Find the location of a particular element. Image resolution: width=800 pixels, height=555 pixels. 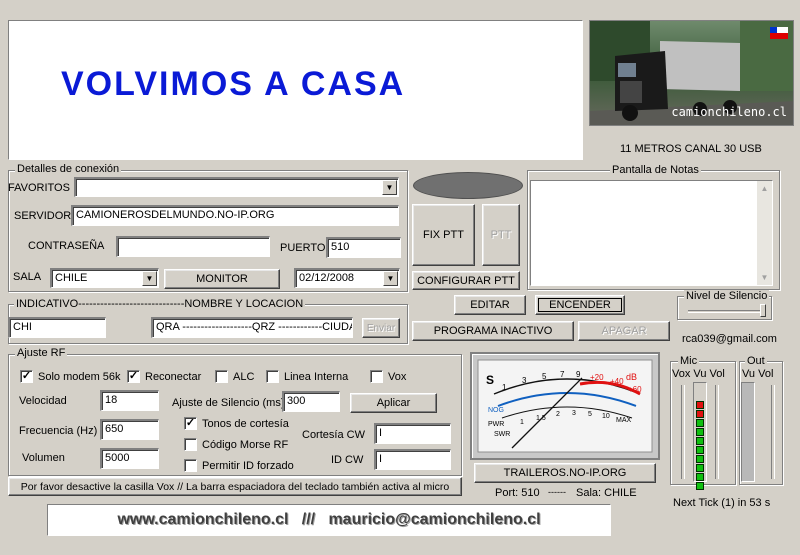

editar-button: EDITAR is located at coordinates (490, 305).